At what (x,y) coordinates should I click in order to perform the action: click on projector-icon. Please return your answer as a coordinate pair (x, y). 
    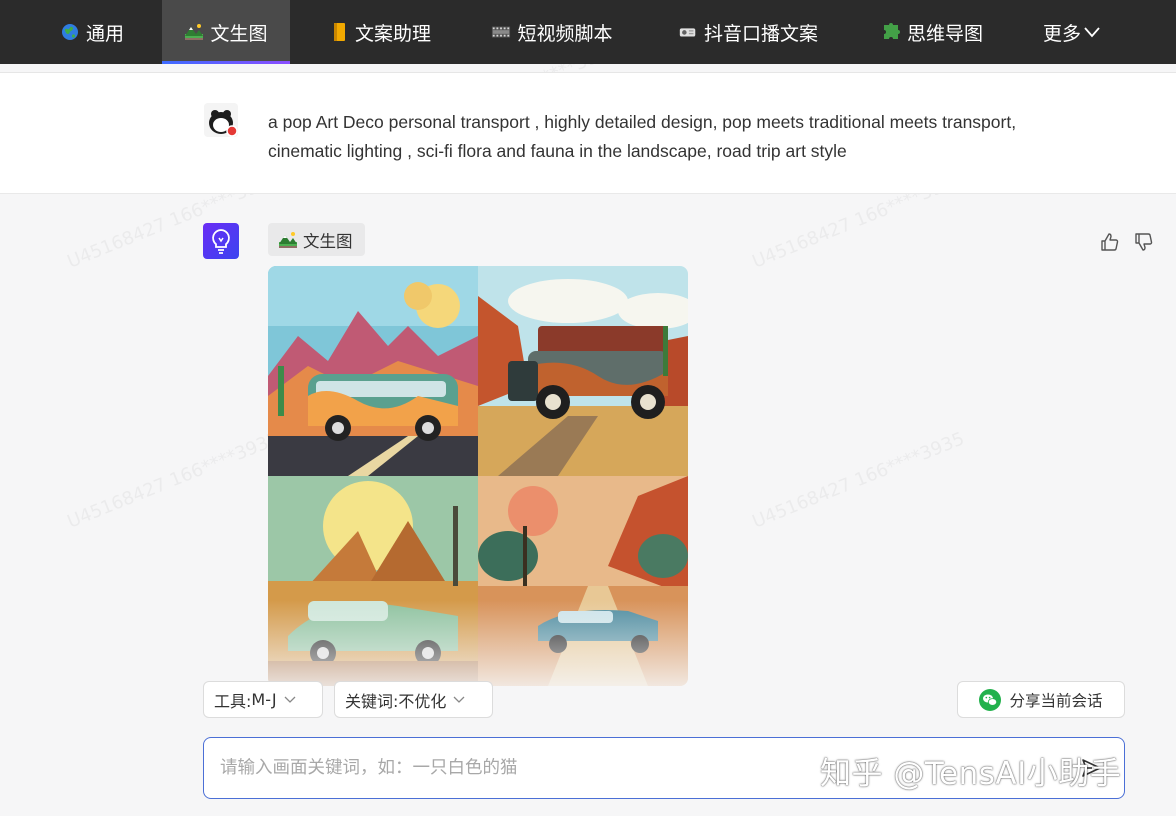
    Looking at the image, I should click on (688, 32).